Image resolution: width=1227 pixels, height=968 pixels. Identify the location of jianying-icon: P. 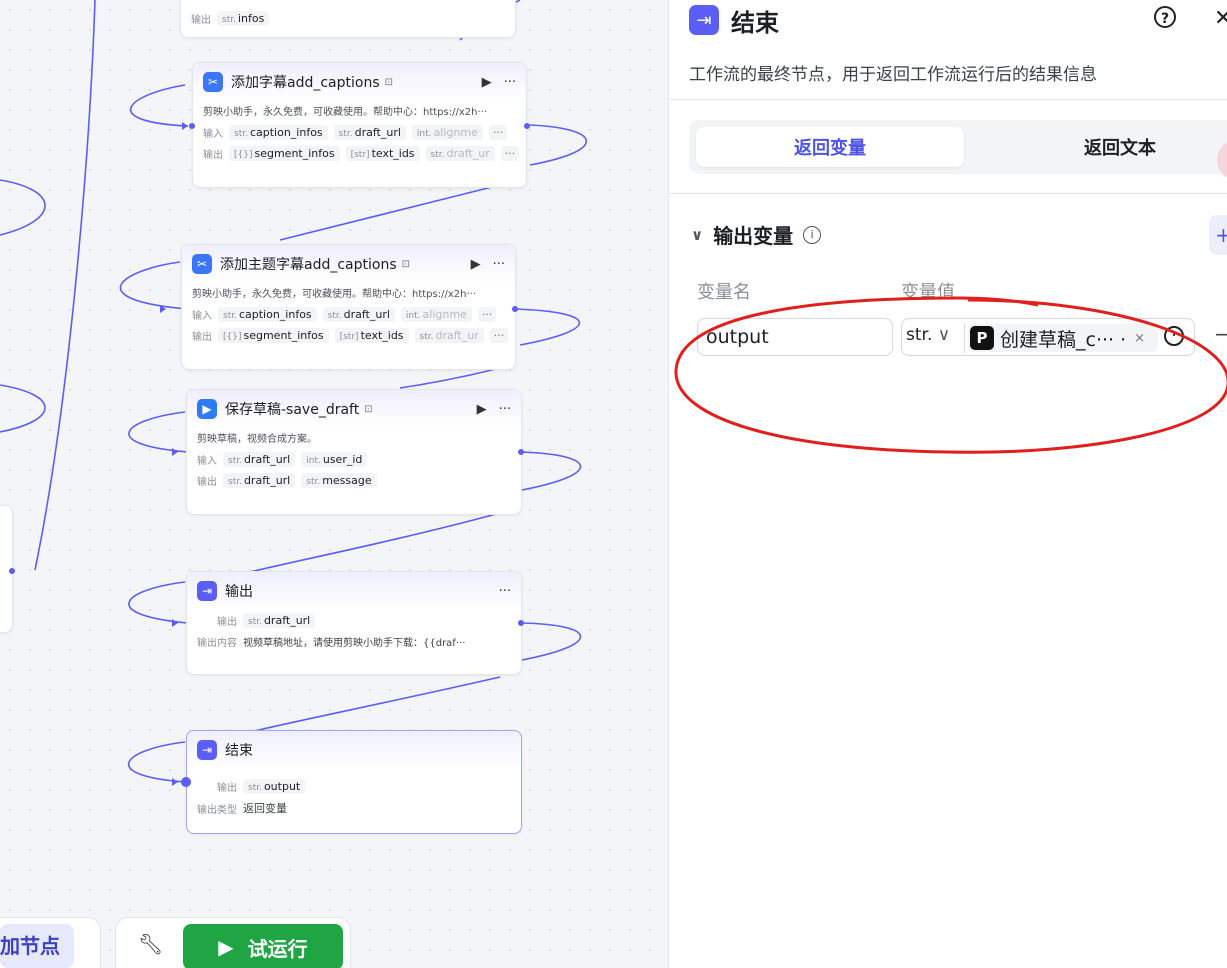
(982, 338).